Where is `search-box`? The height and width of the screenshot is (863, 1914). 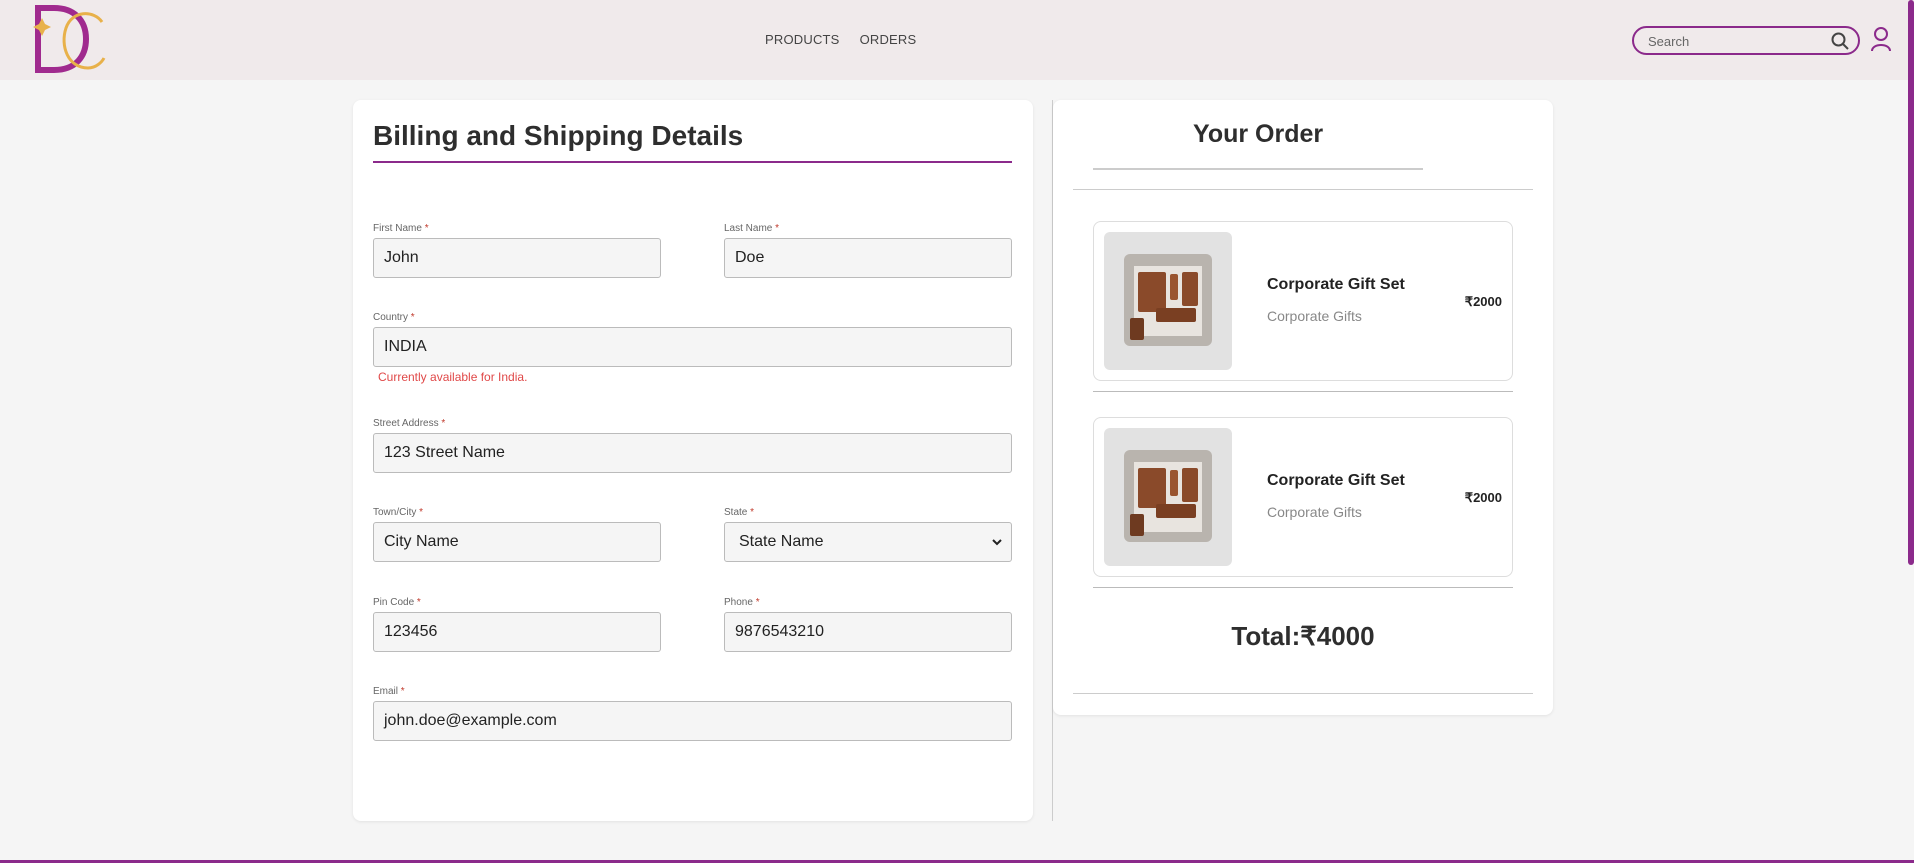 search-box is located at coordinates (1746, 40).